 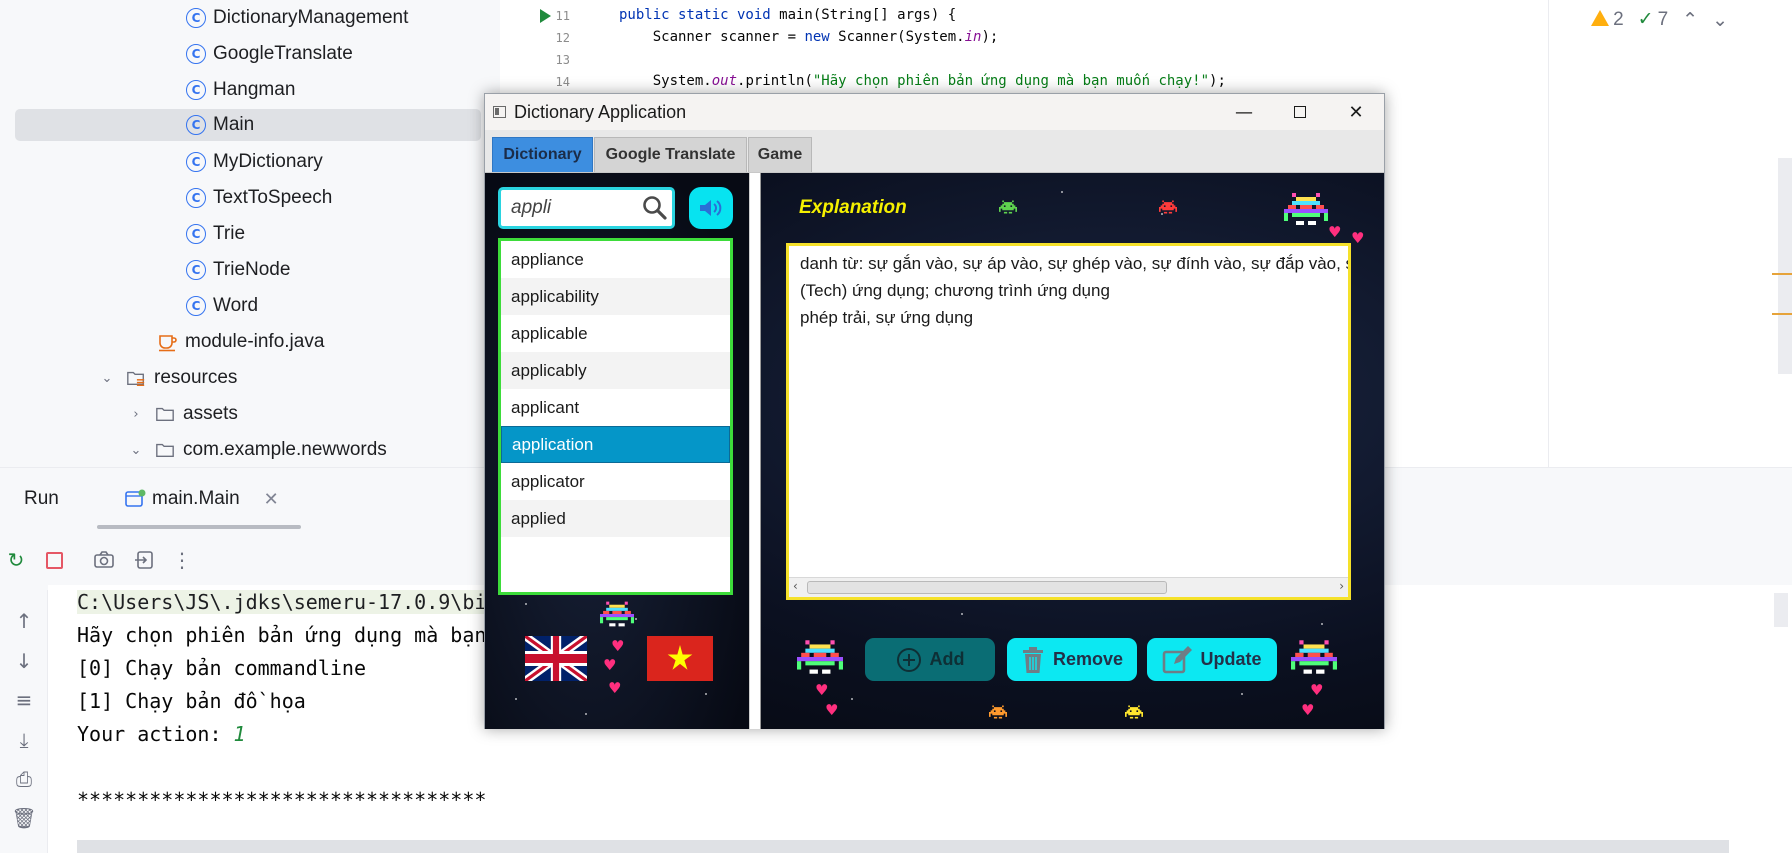 I want to click on tree-item-googletranslate: C GoogleTranslate, so click(x=269, y=54).